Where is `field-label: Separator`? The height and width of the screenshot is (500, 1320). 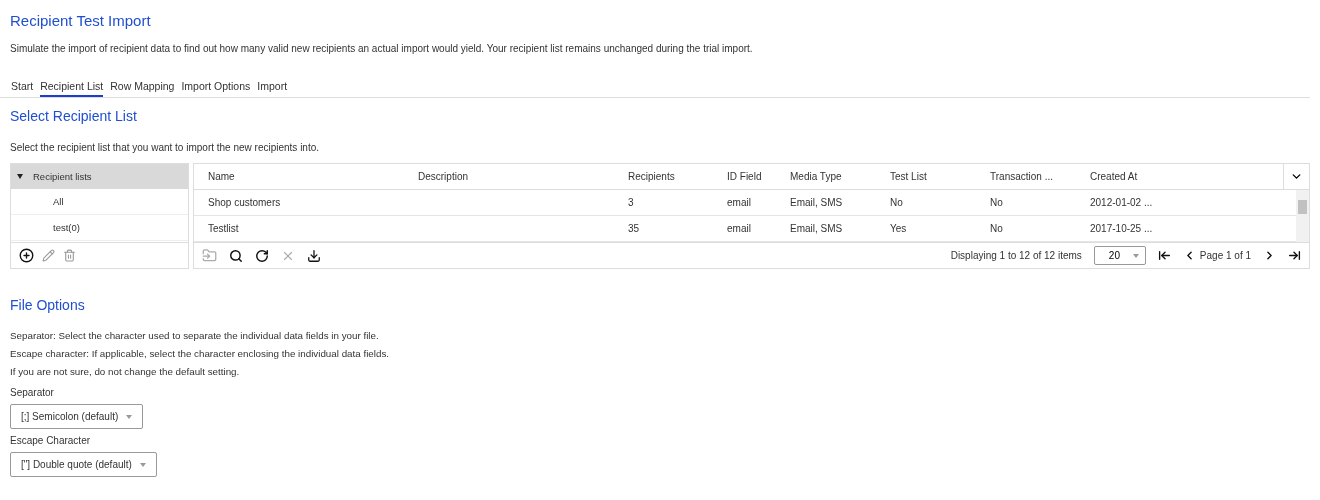 field-label: Separator is located at coordinates (32, 392).